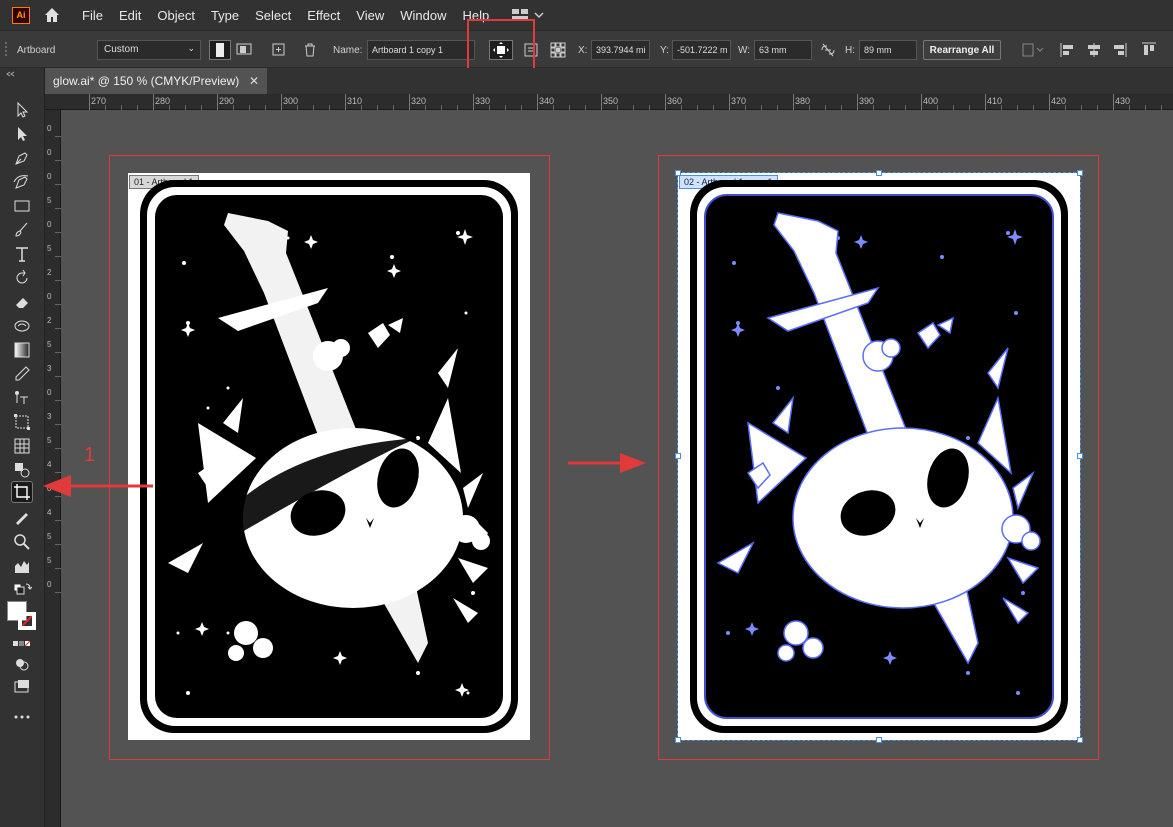 The height and width of the screenshot is (827, 1173). Describe the element at coordinates (1094, 50) in the screenshot. I see `align-center-icon` at that location.